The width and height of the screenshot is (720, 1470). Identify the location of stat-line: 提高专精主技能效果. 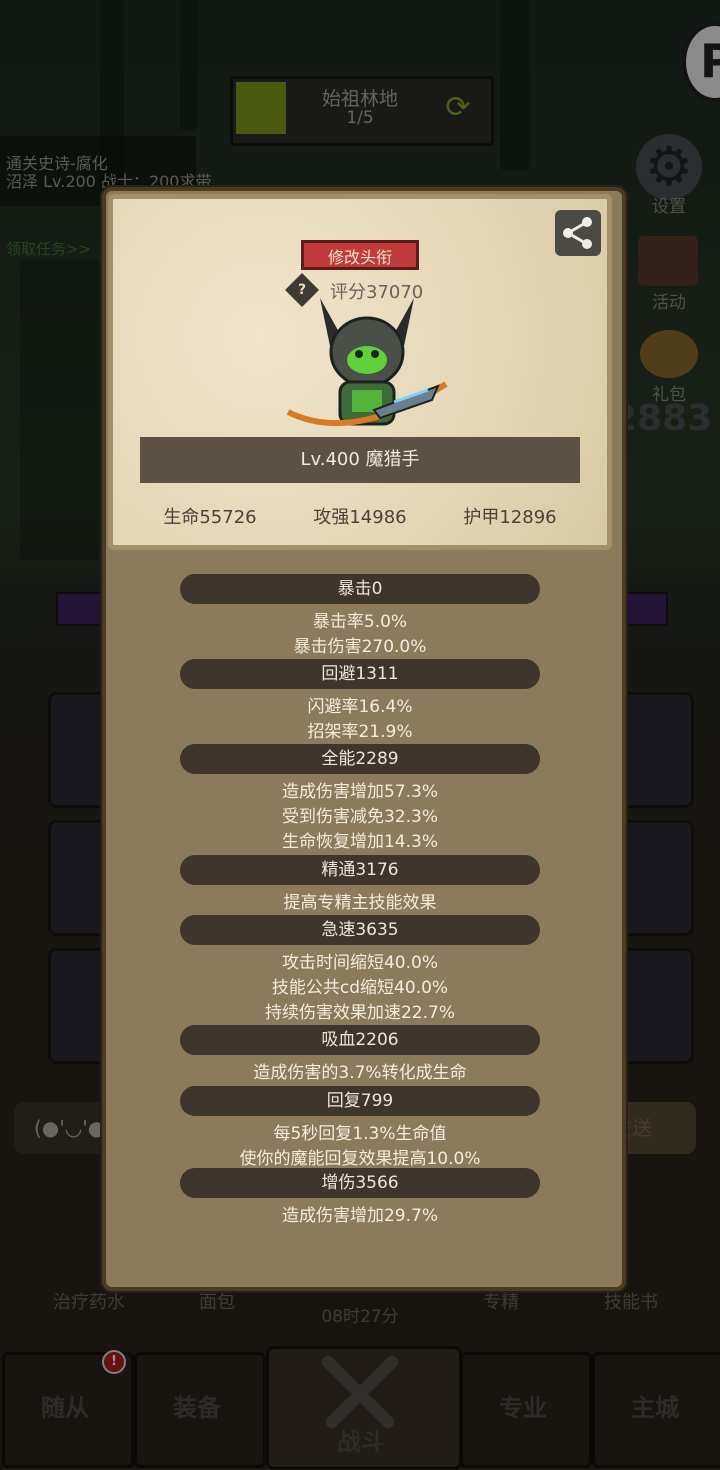
(360, 903).